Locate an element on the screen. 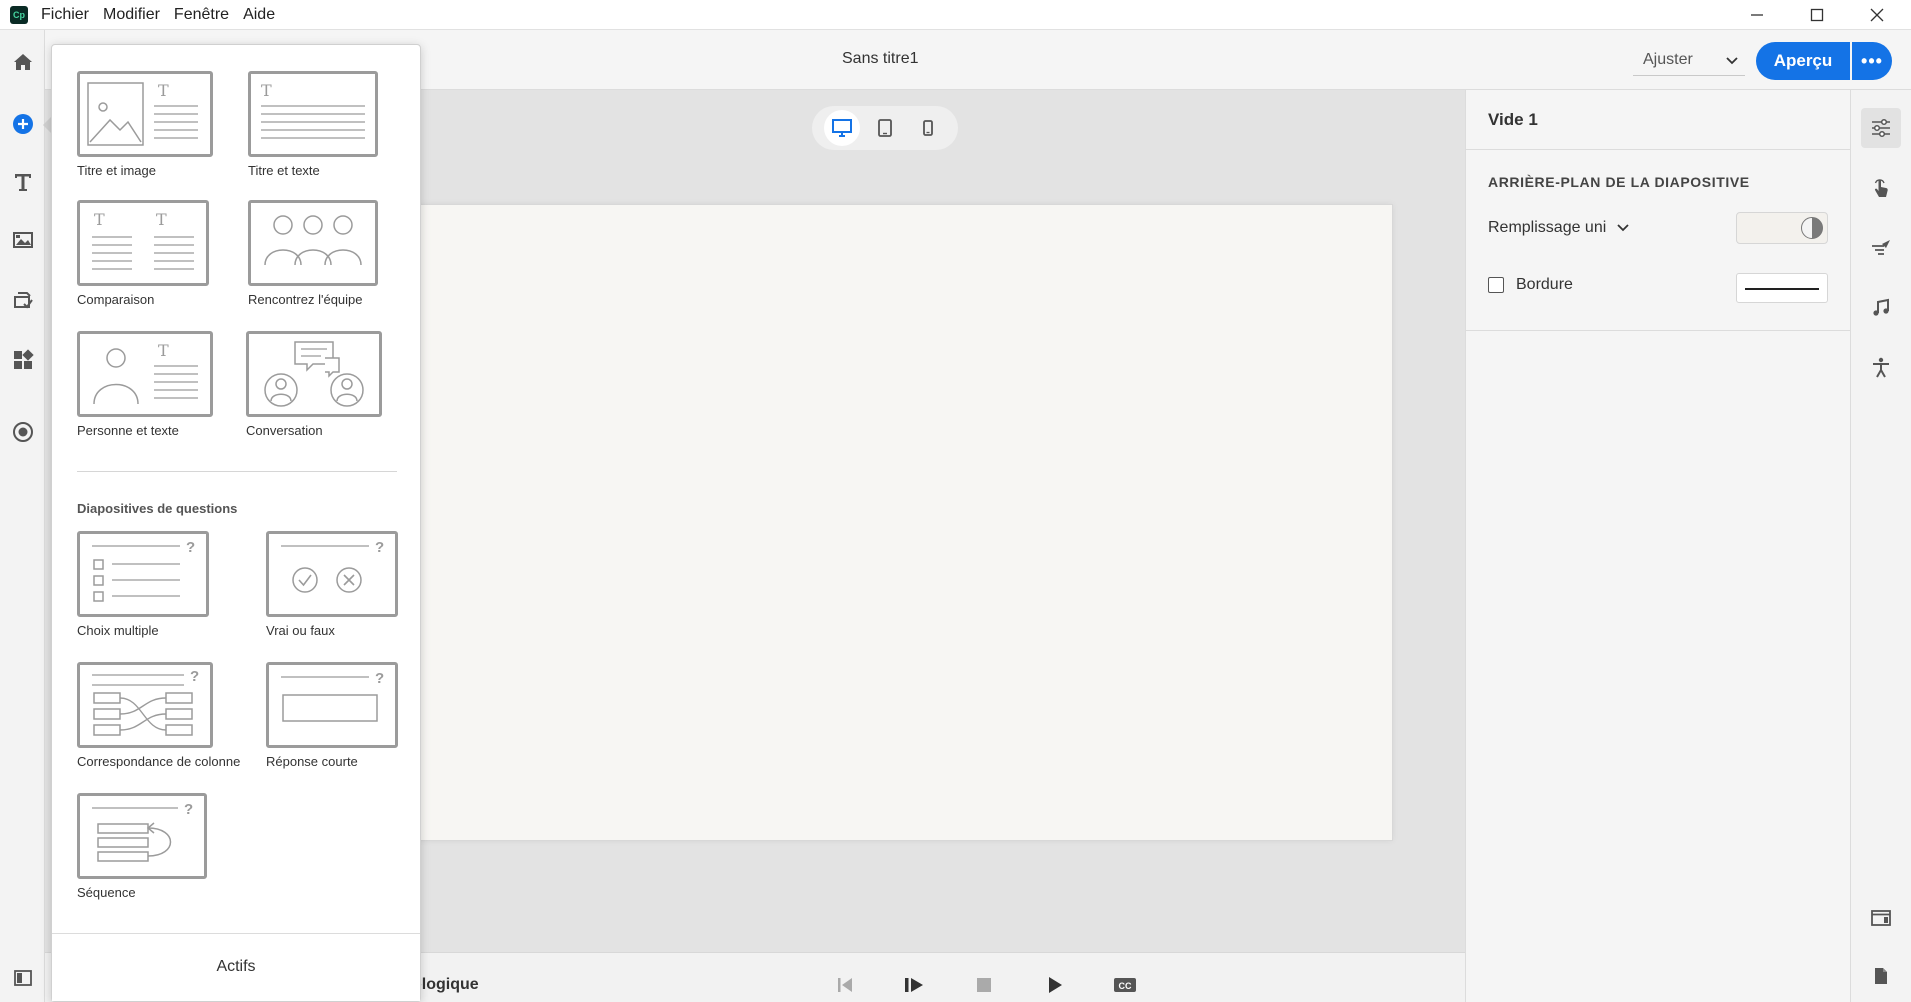 The image size is (1911, 1002). effects-tab-button is located at coordinates (1881, 248).